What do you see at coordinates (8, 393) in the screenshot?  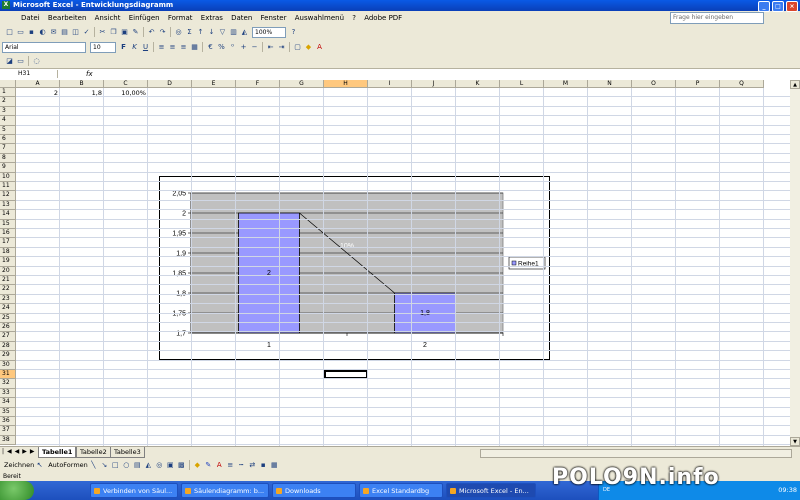 I see `row-header-33: 33` at bounding box center [8, 393].